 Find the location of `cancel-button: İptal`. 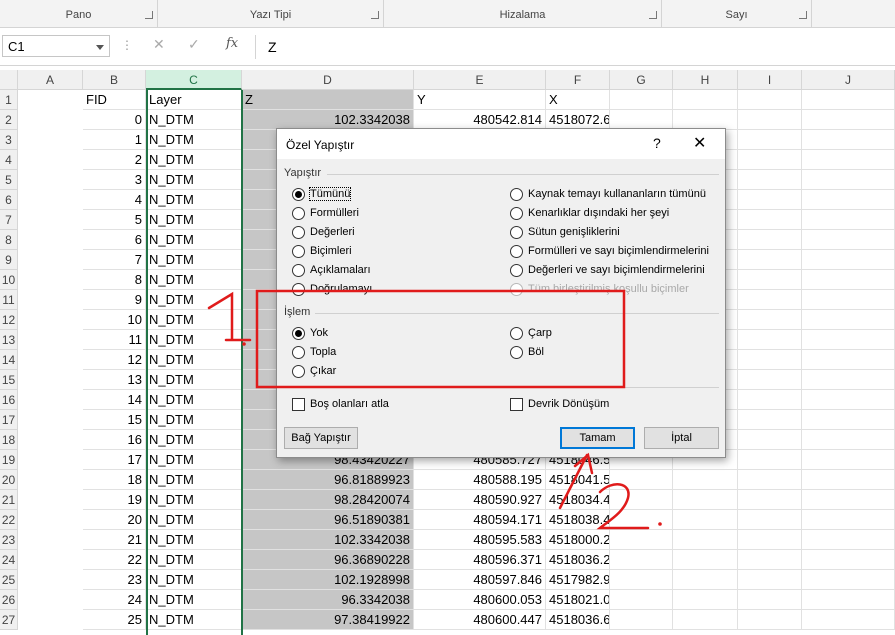

cancel-button: İptal is located at coordinates (681, 438).